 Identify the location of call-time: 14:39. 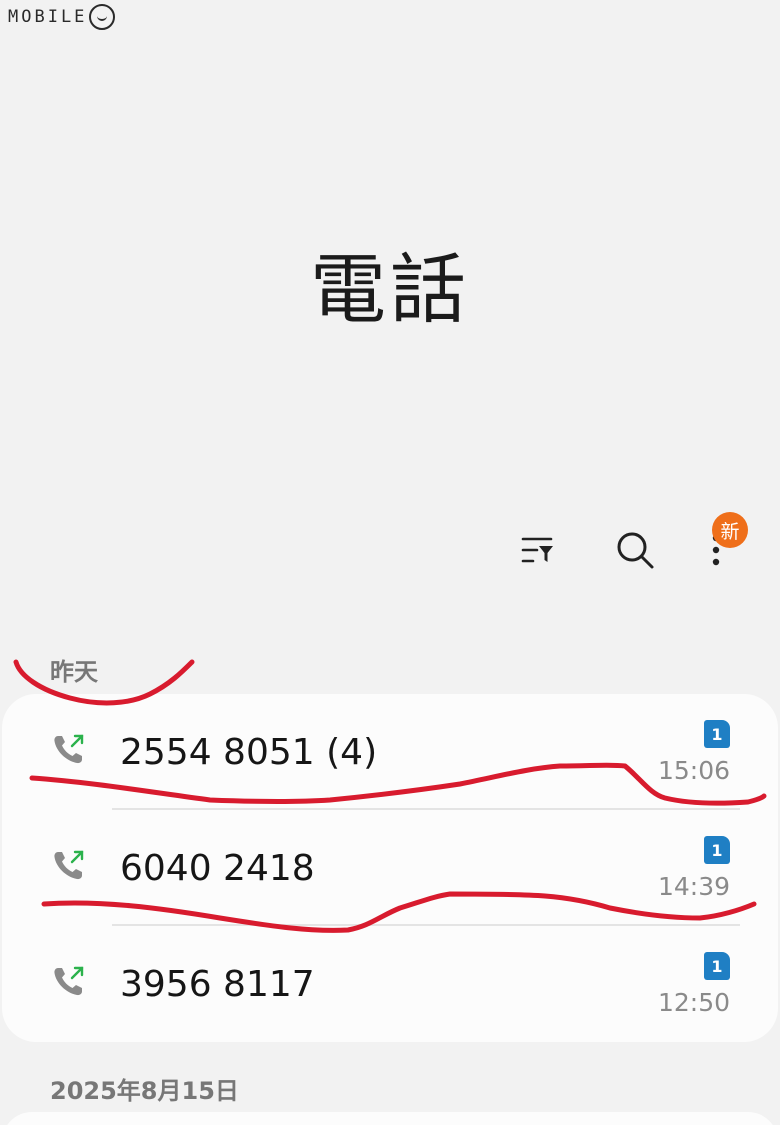
(693, 886).